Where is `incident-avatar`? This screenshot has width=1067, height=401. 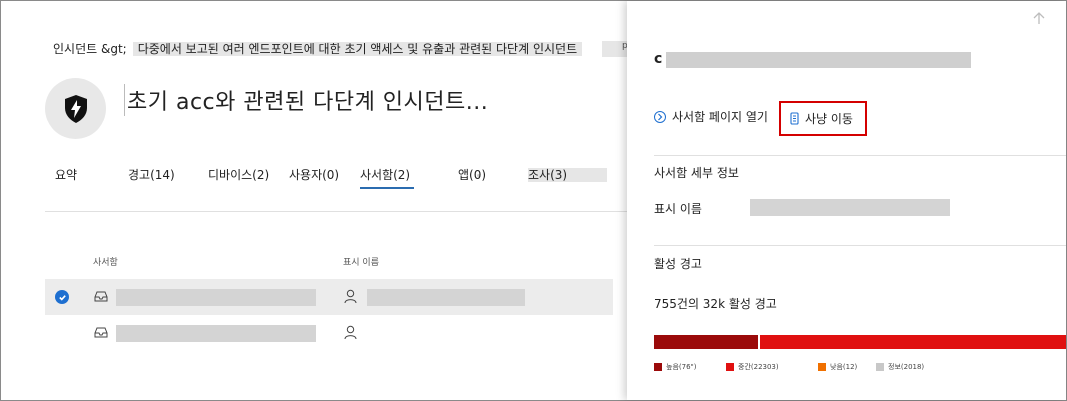
incident-avatar is located at coordinates (75, 108).